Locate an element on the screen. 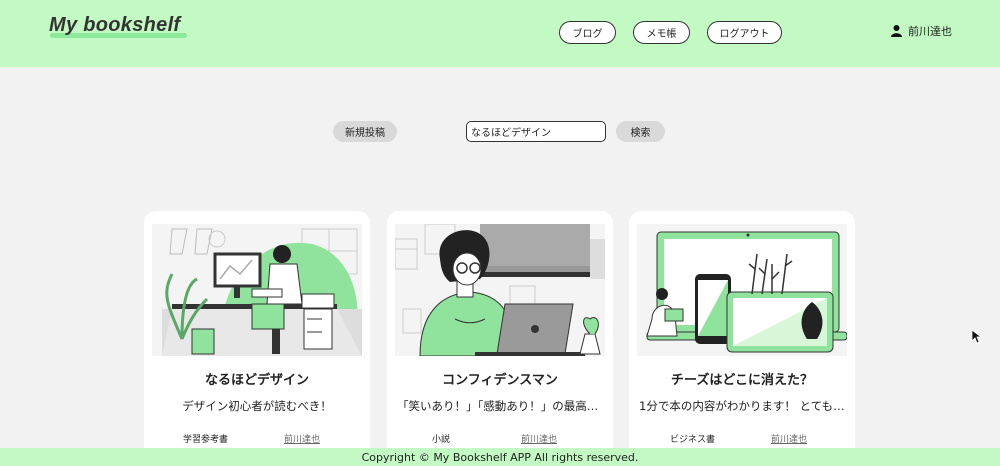  book-title: チーズはどこに消えた？ is located at coordinates (742, 380).